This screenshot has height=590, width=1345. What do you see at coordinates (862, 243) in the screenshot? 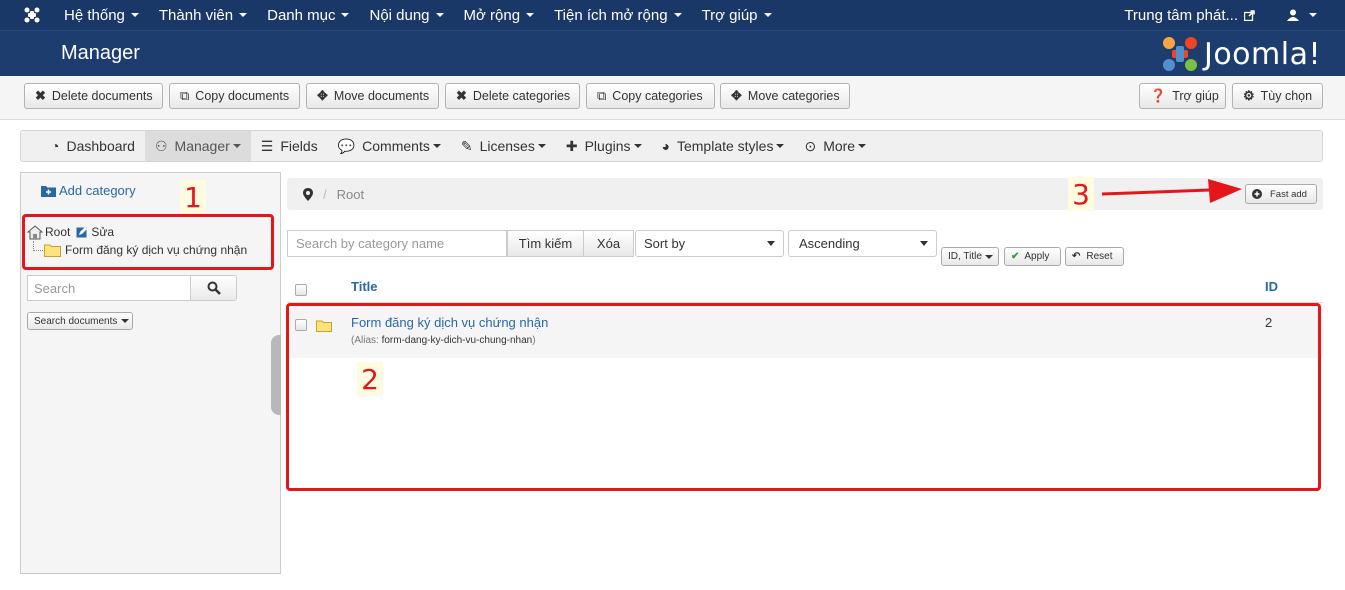
I see `order-select: Ascending` at bounding box center [862, 243].